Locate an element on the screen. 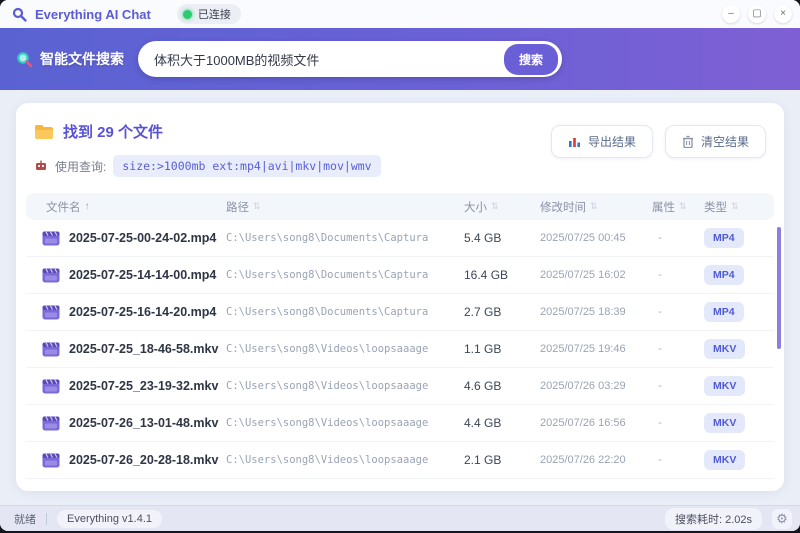  file-name: 2025-07-25-14-14-00.mp4 is located at coordinates (143, 275).